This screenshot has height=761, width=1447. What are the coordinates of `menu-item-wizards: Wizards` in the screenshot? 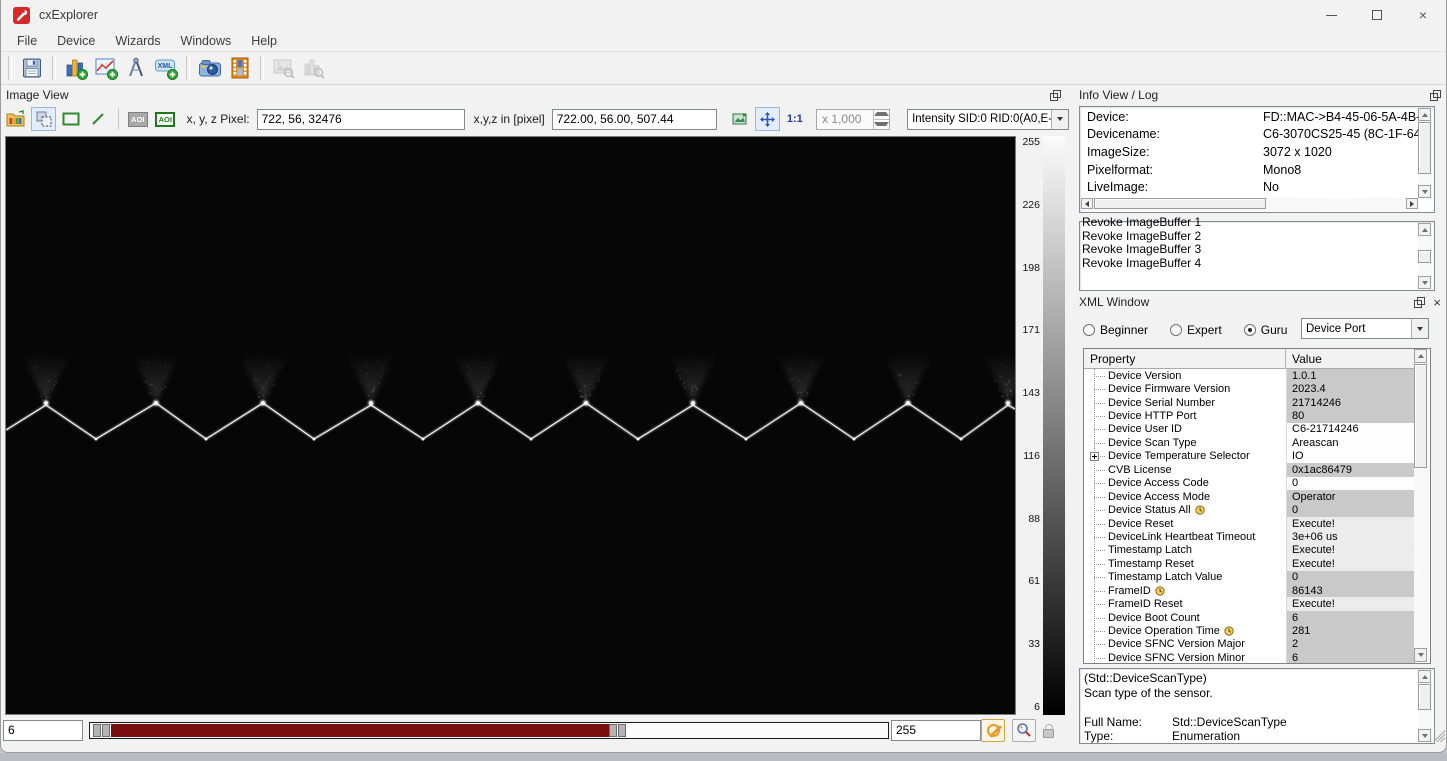 It's located at (137, 41).